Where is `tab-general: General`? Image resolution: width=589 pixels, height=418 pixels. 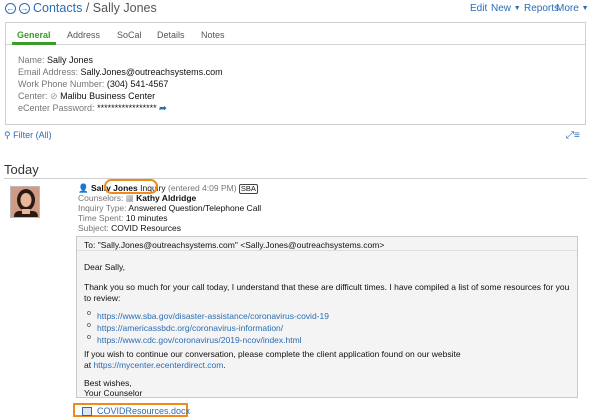
tab-general: General is located at coordinates (34, 35).